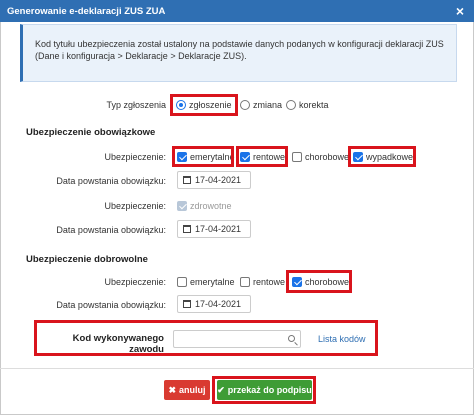 The image size is (474, 415). I want to click on close-icon: ×, so click(460, 11).